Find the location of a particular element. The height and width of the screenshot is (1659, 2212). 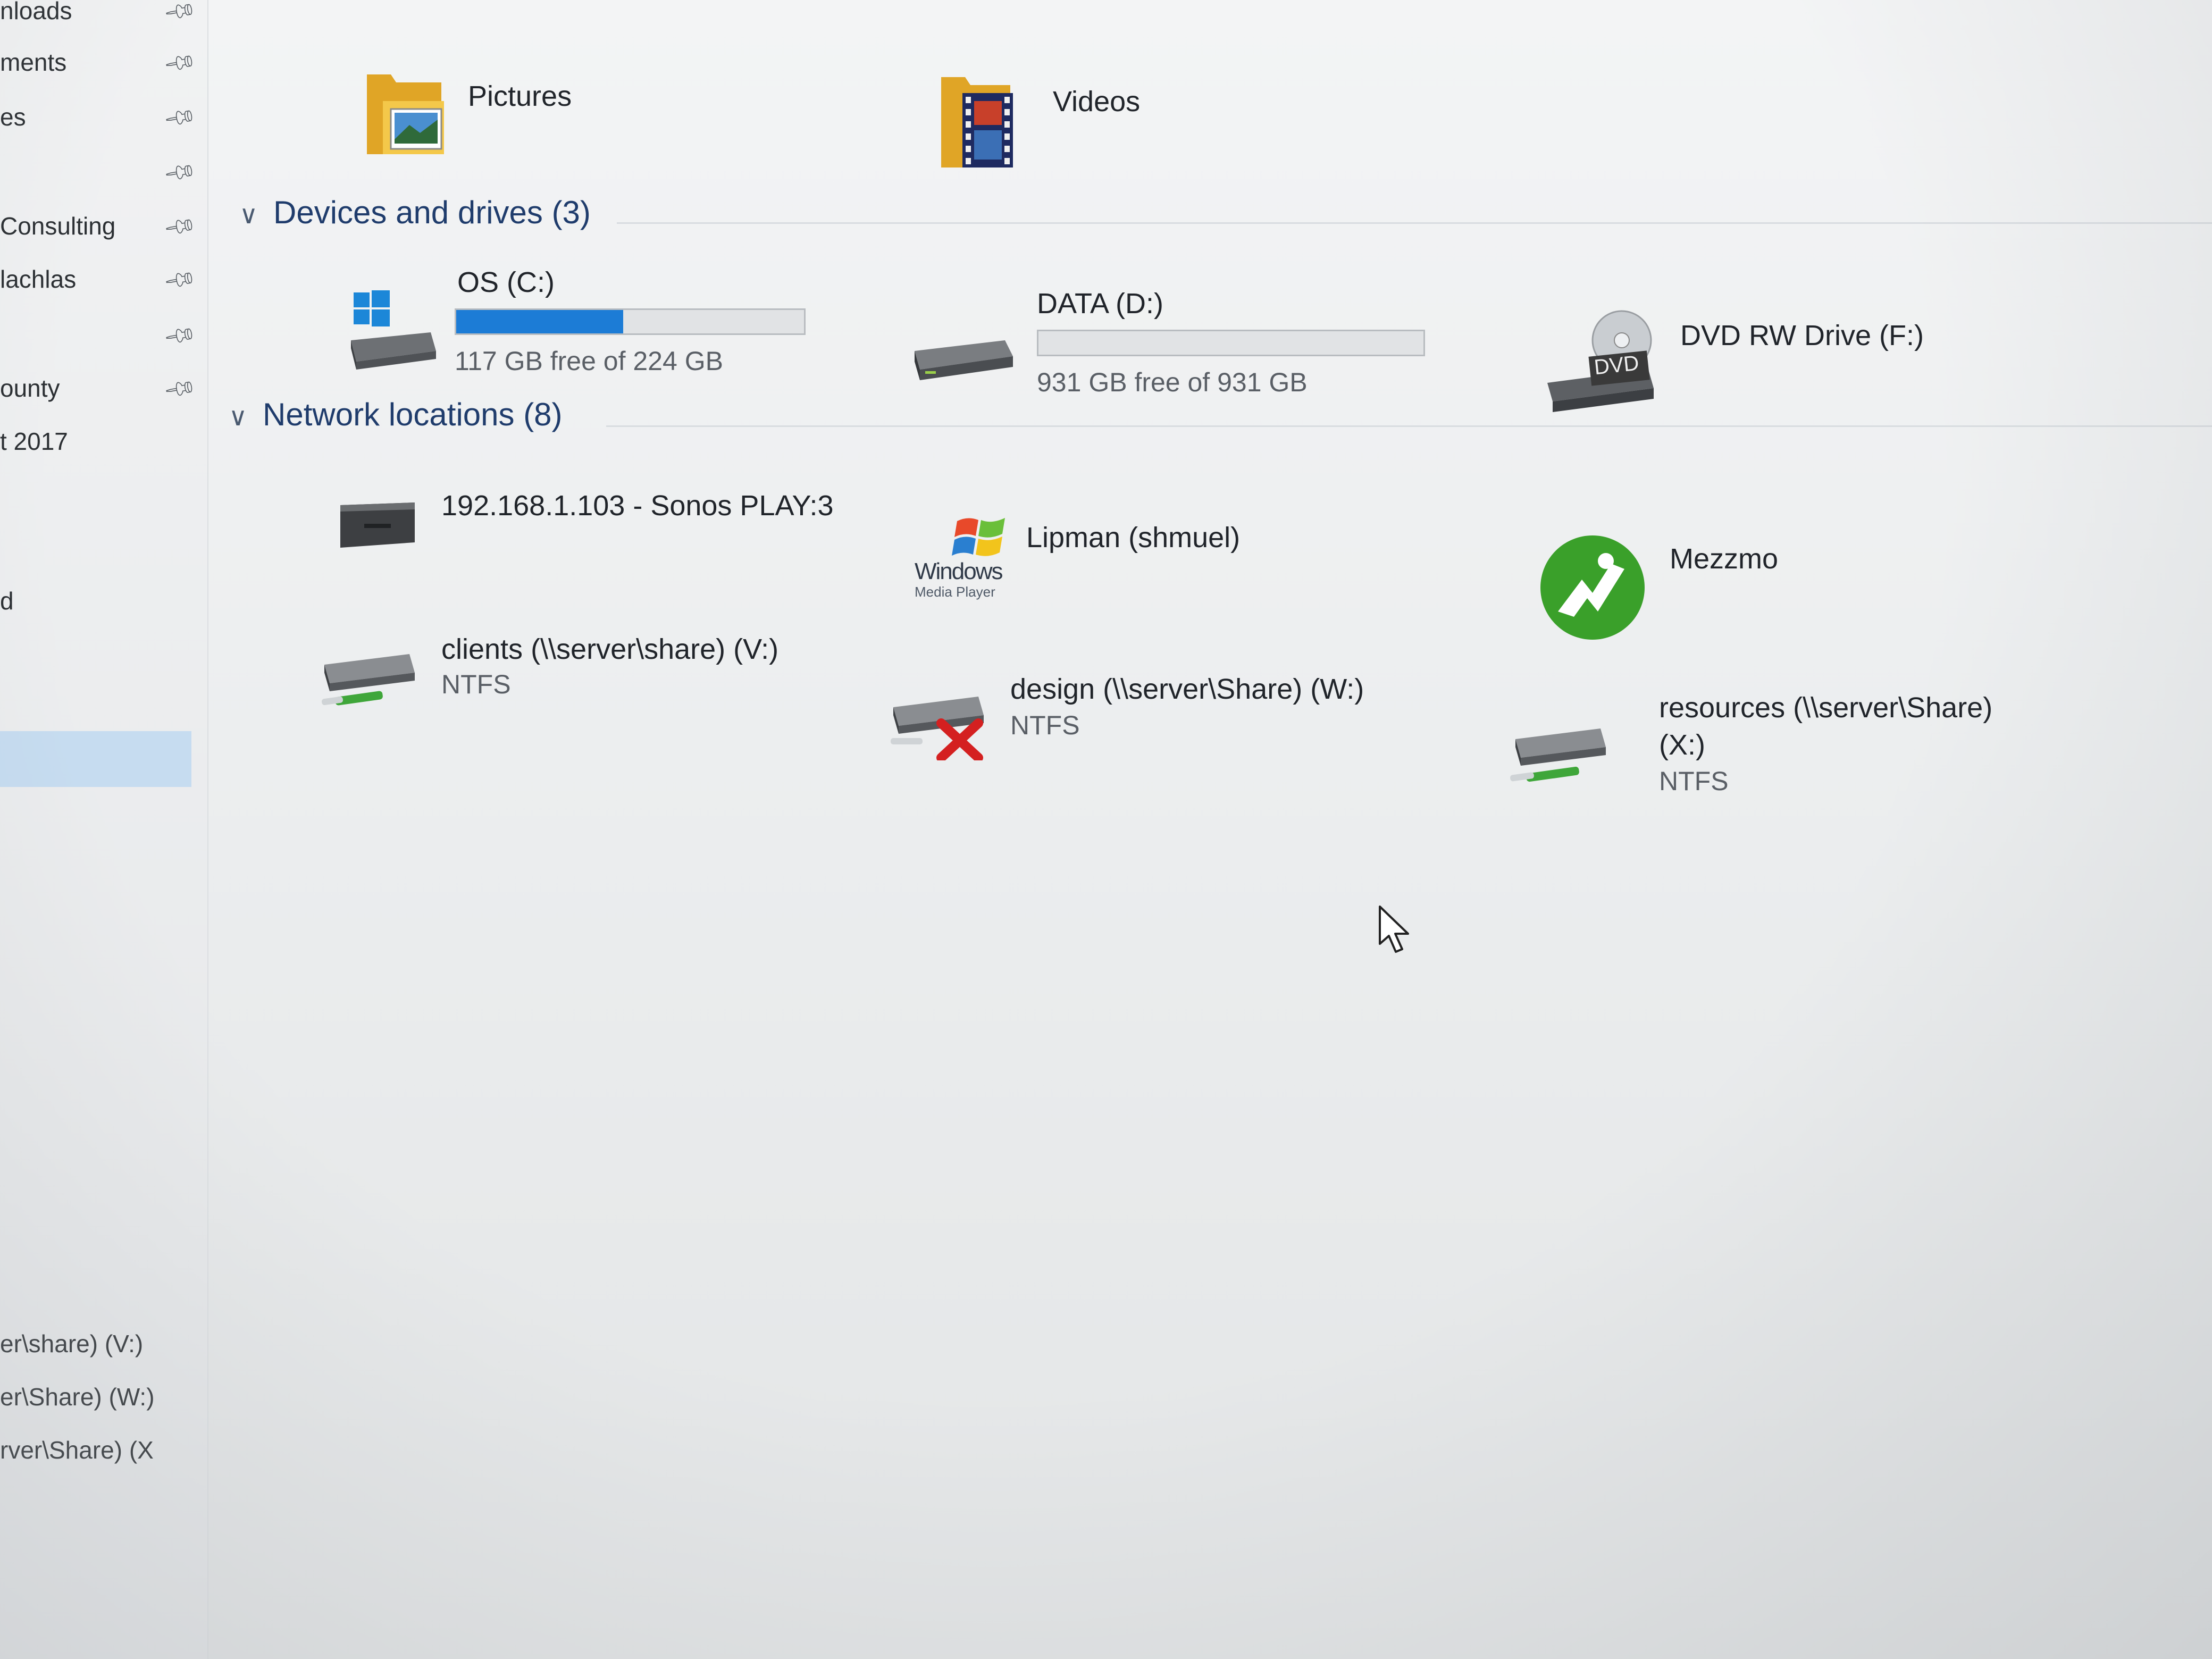

nav-item-consulting: Consulting 📌︎ is located at coordinates (101, 226).